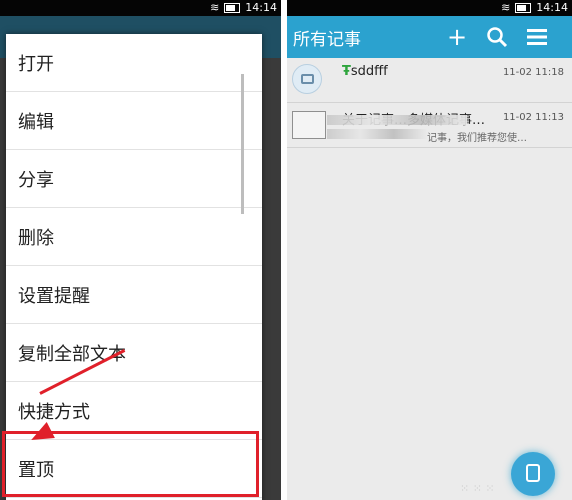  What do you see at coordinates (242, 144) in the screenshot?
I see `scrollbar` at bounding box center [242, 144].